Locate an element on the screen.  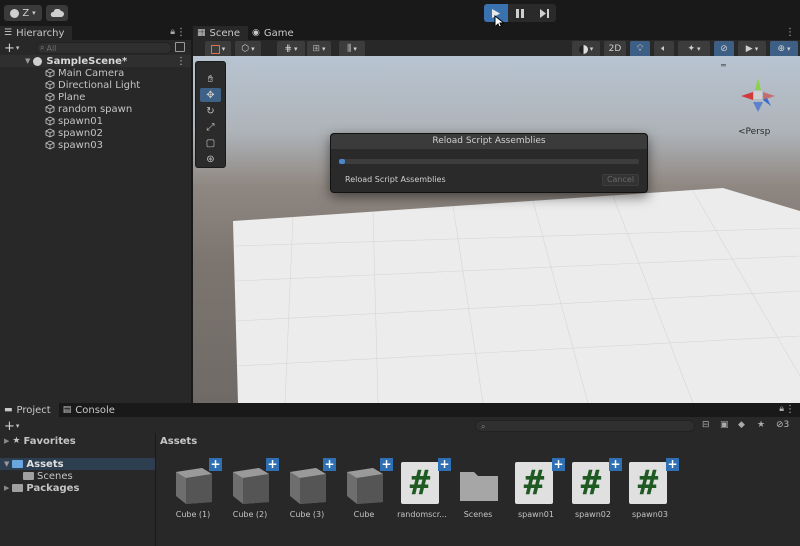
step-button is located at coordinates (544, 13).